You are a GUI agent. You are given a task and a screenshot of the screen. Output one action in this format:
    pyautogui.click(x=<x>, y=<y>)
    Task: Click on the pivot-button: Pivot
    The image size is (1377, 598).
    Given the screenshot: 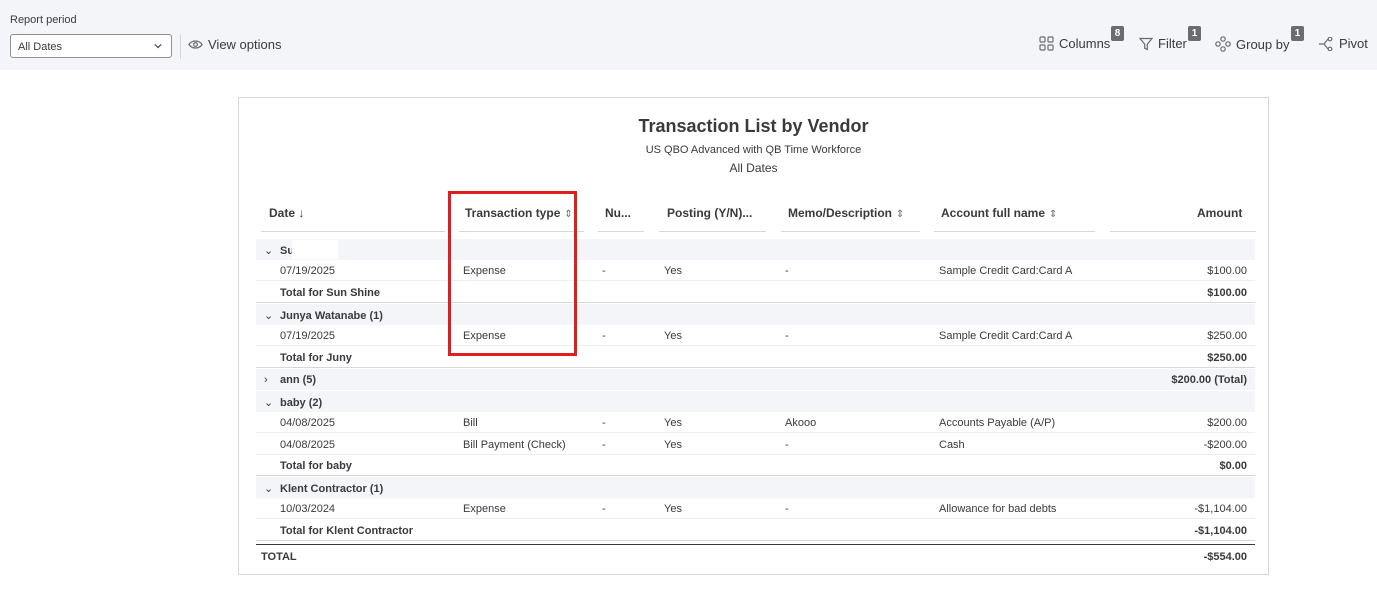 What is the action you would take?
    pyautogui.click(x=1343, y=43)
    